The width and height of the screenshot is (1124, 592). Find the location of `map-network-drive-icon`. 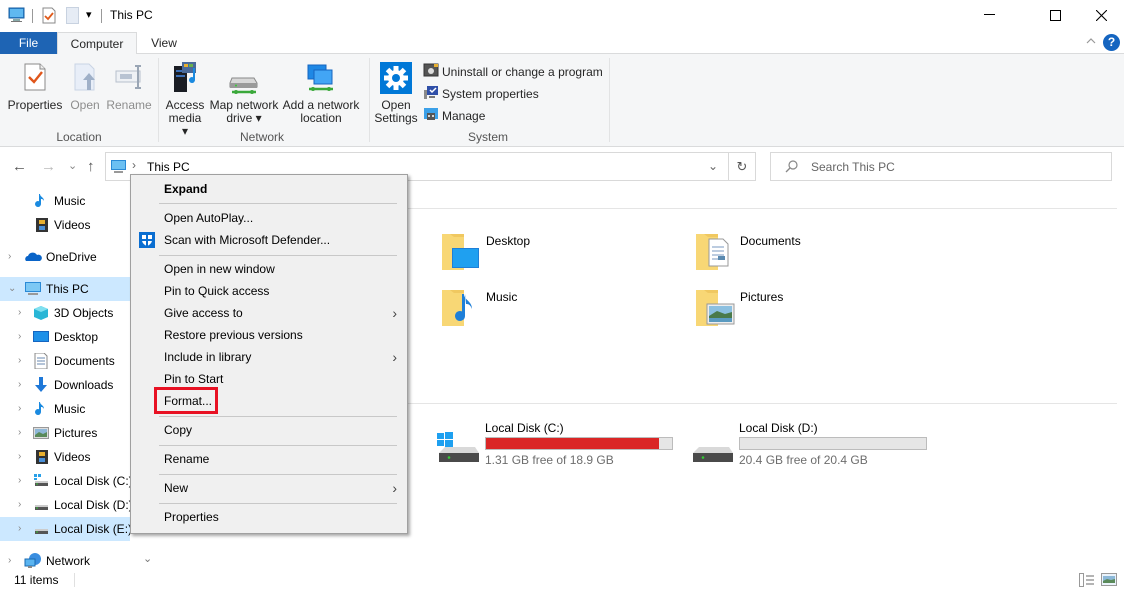

map-network-drive-icon is located at coordinates (244, 79).